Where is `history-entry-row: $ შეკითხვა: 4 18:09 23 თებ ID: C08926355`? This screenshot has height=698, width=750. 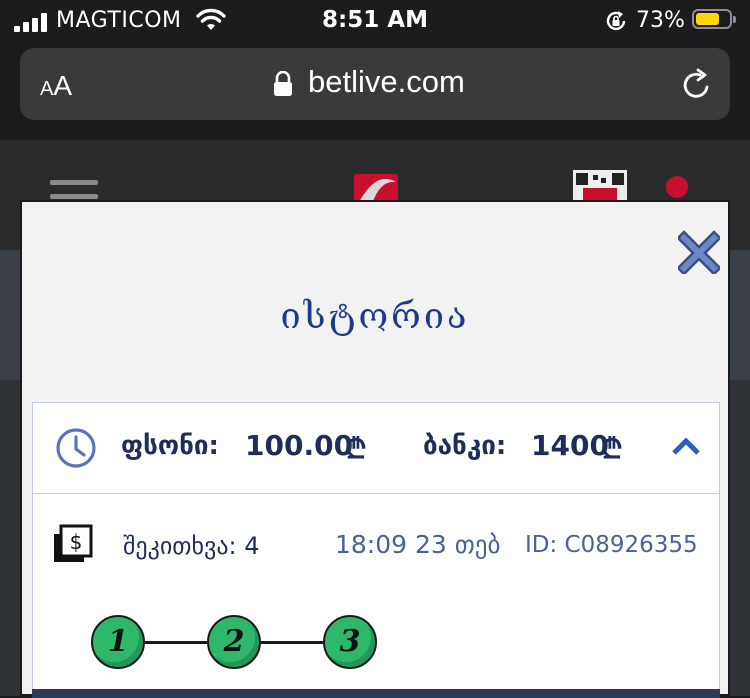 history-entry-row: $ შეკითხვა: 4 18:09 23 თებ ID: C08926355 is located at coordinates (376, 544).